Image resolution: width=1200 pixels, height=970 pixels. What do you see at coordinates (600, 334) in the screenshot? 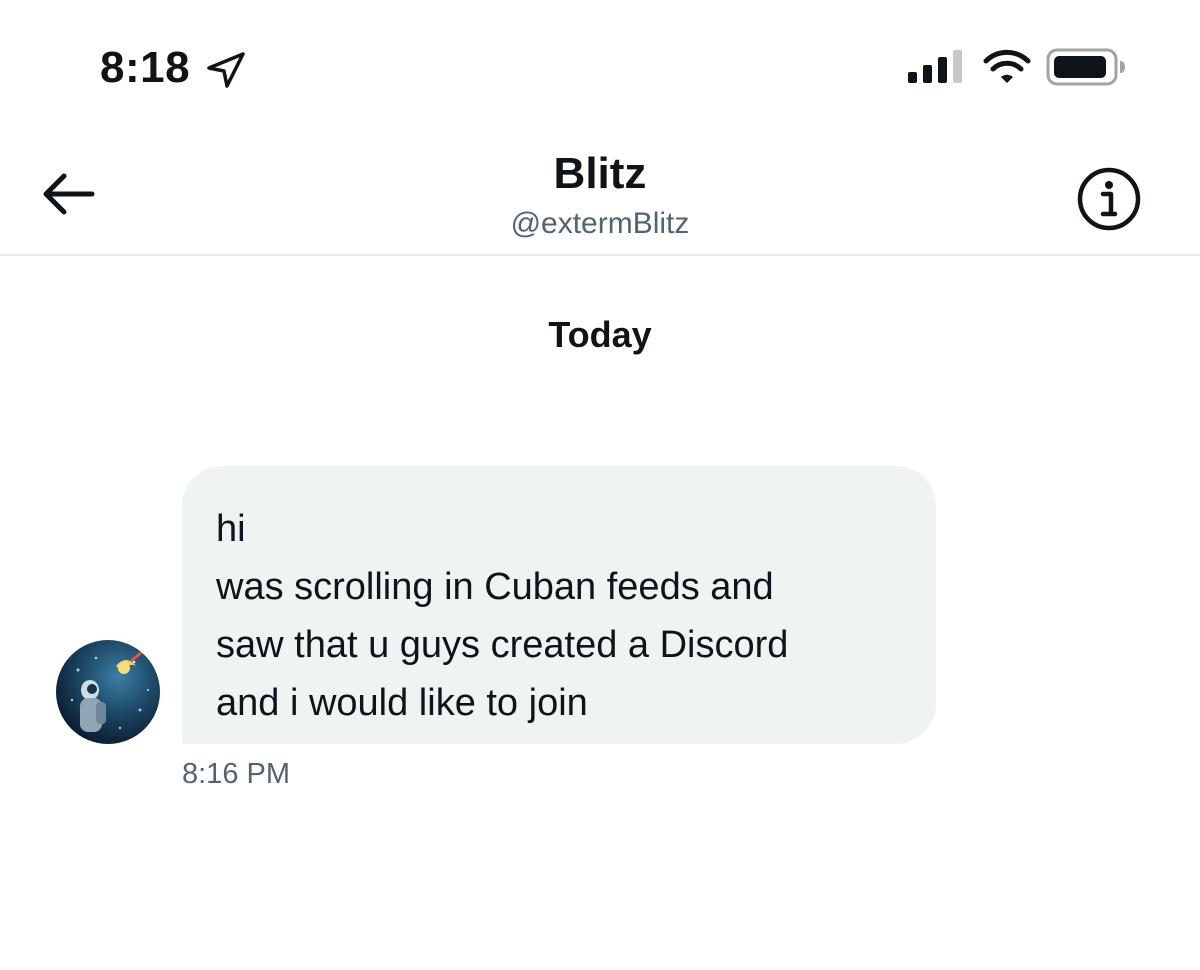
I see `date-divider: Today` at bounding box center [600, 334].